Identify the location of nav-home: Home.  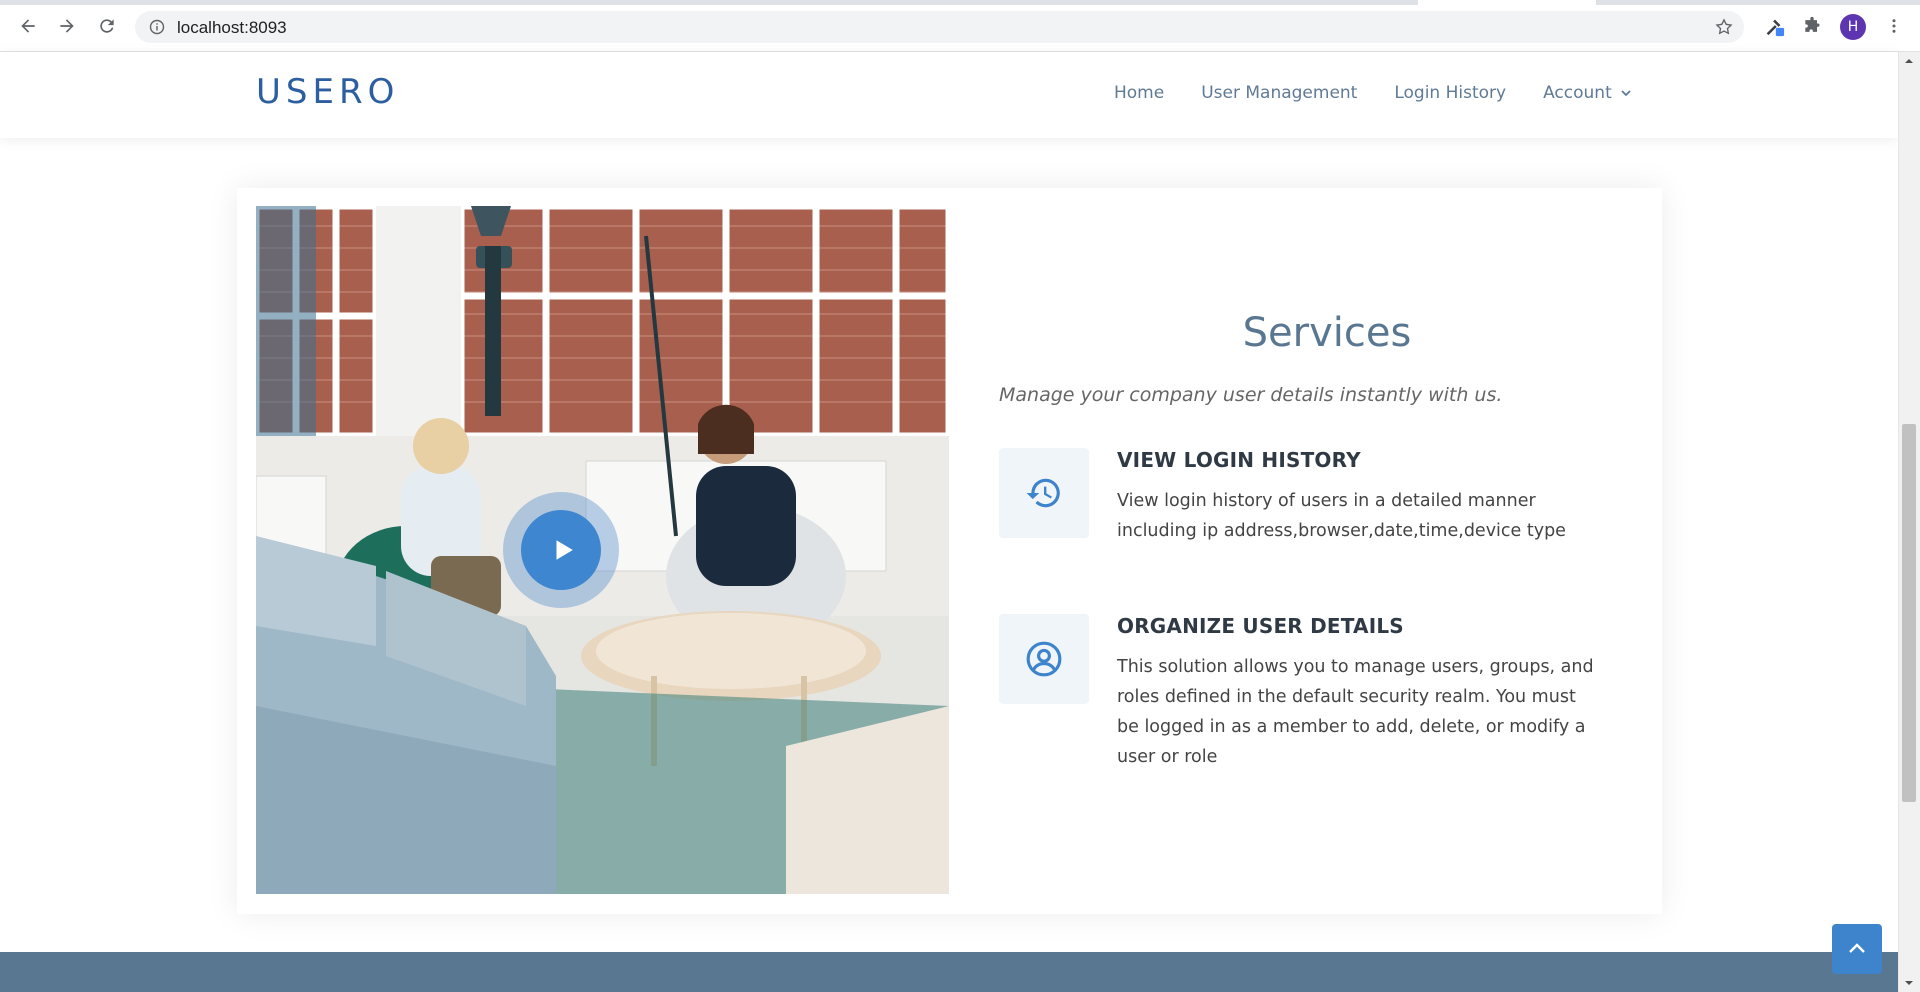
(1139, 93).